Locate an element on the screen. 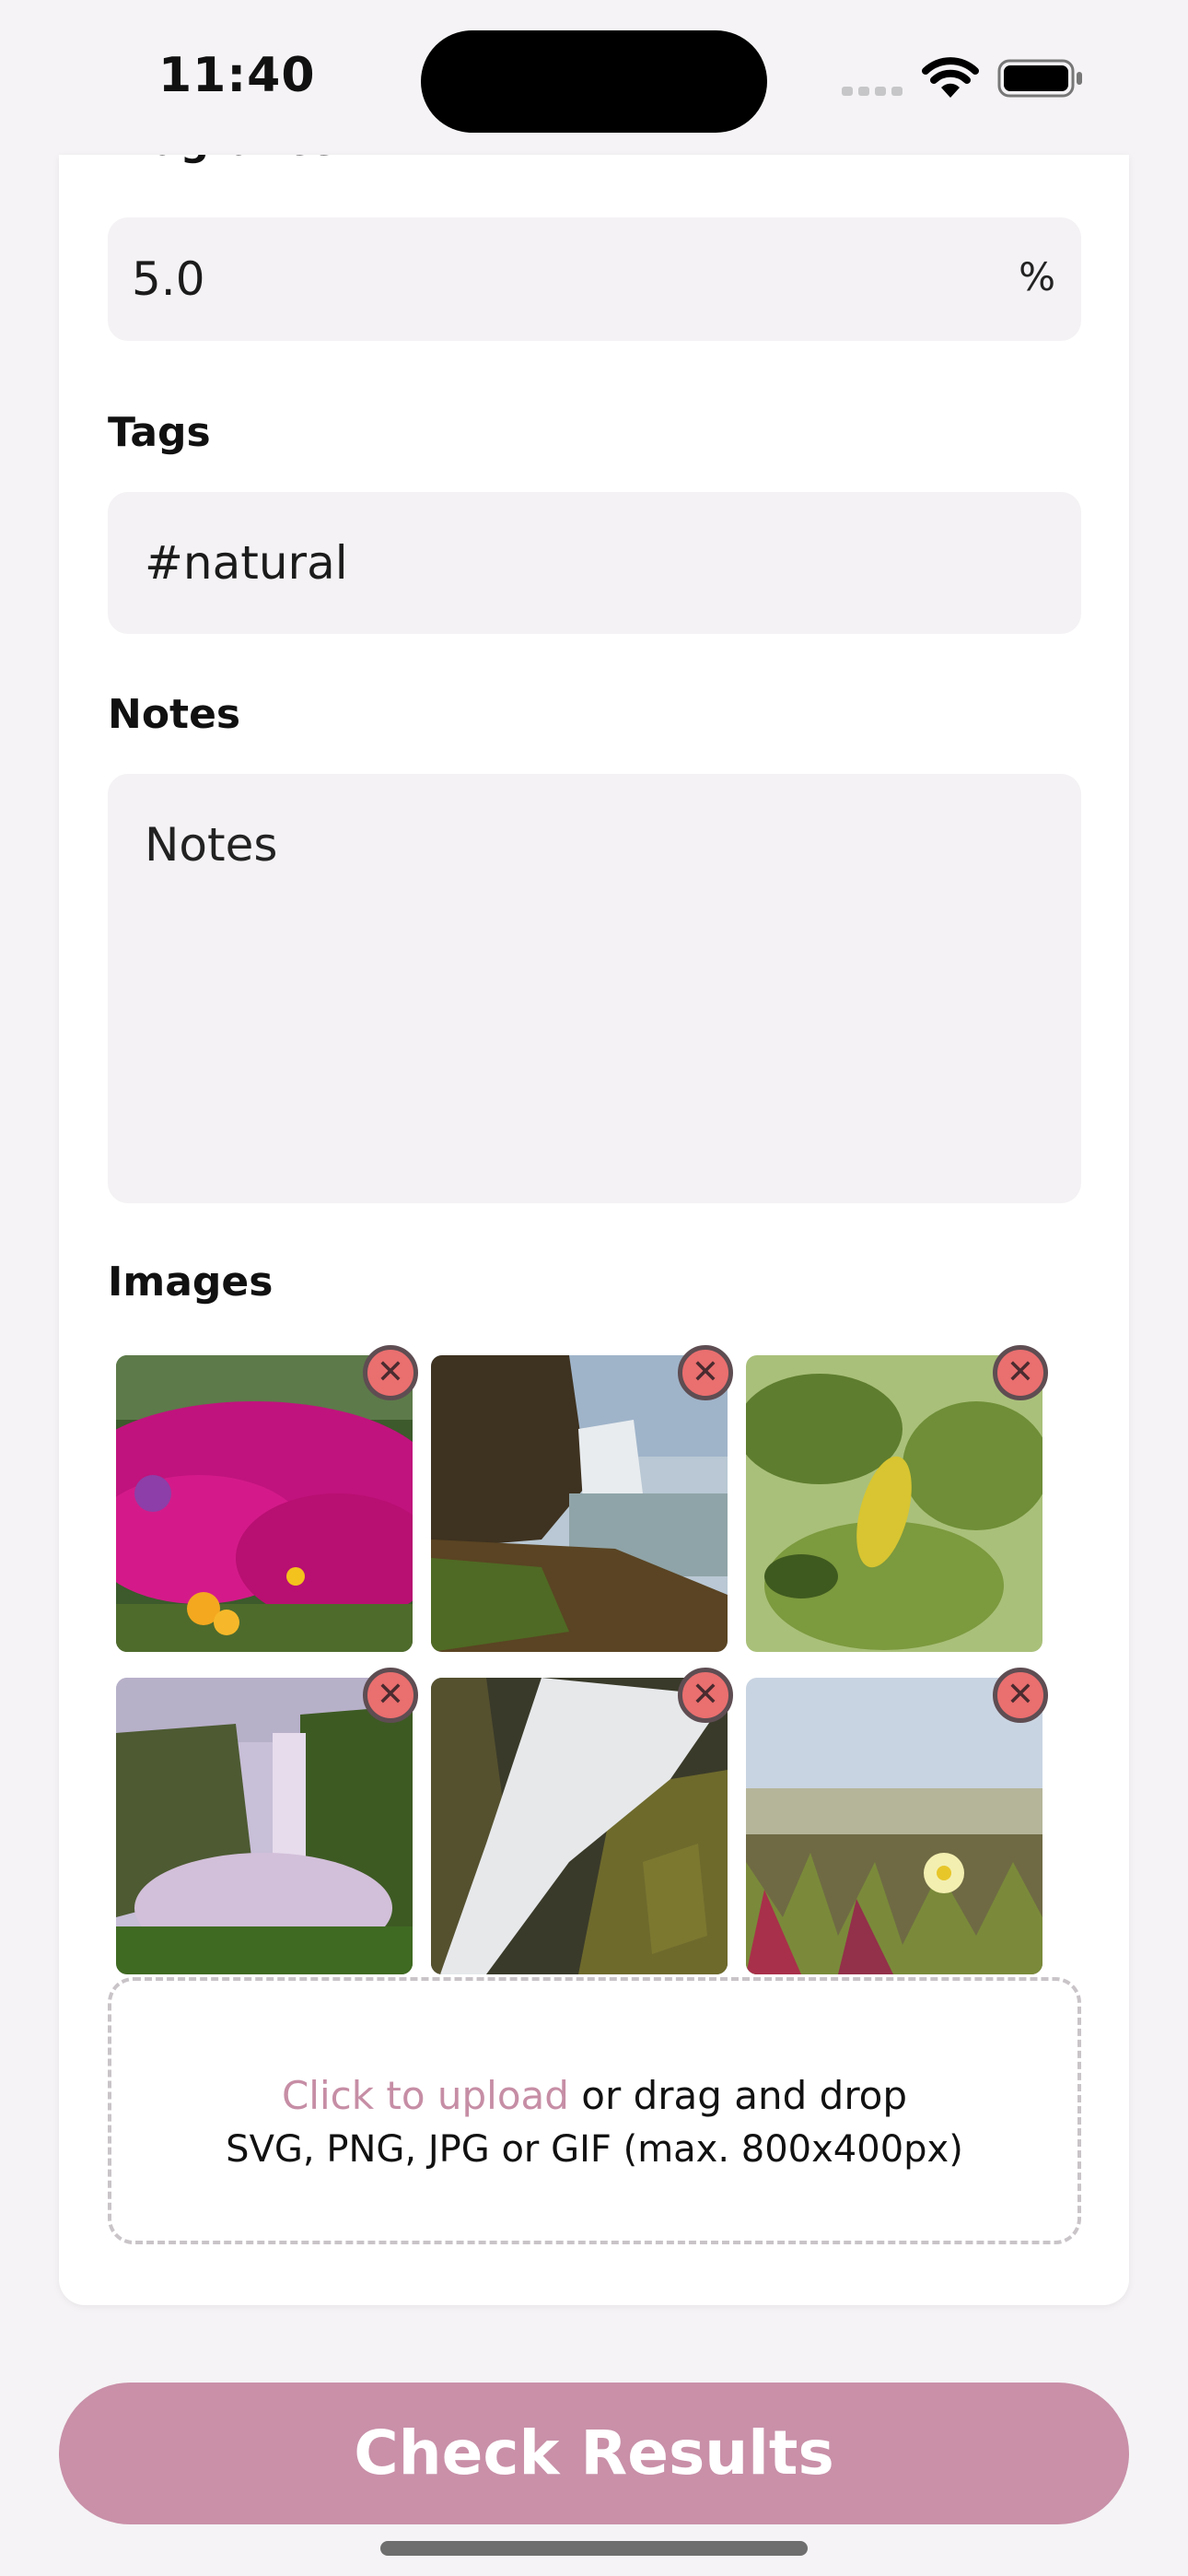 Image resolution: width=1188 pixels, height=2576 pixels. waterfall-closeup-photo-icon is located at coordinates (579, 1826).